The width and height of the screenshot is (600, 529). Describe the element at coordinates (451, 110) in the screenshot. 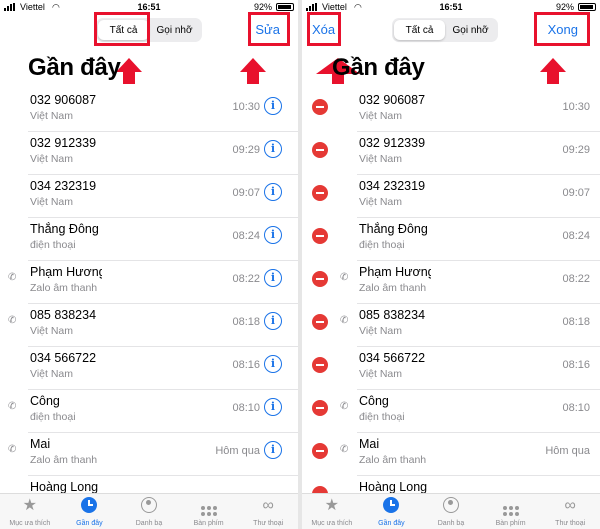

I see `call-row: 032 906087 Việt Nam 10:30` at that location.